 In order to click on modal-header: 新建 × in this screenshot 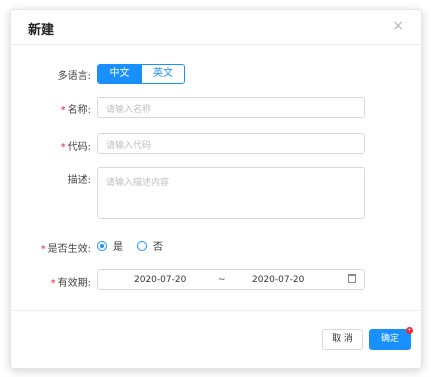, I will do `click(216, 27)`.